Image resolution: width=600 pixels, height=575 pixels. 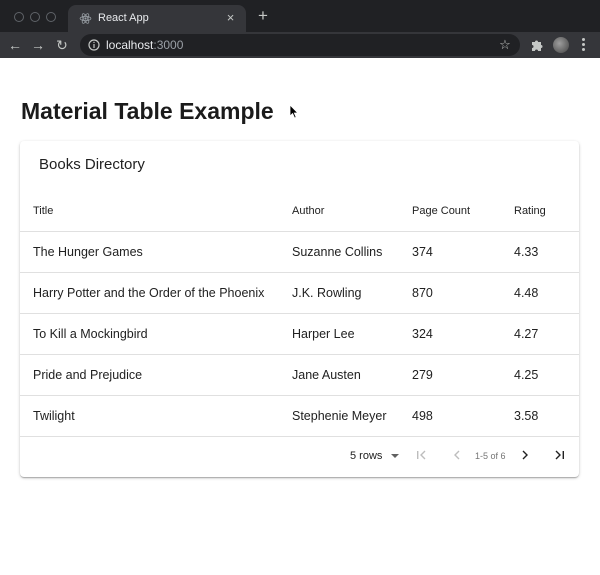 I want to click on pagination-bar: 5 rows 1-5 of 6, so click(x=299, y=457).